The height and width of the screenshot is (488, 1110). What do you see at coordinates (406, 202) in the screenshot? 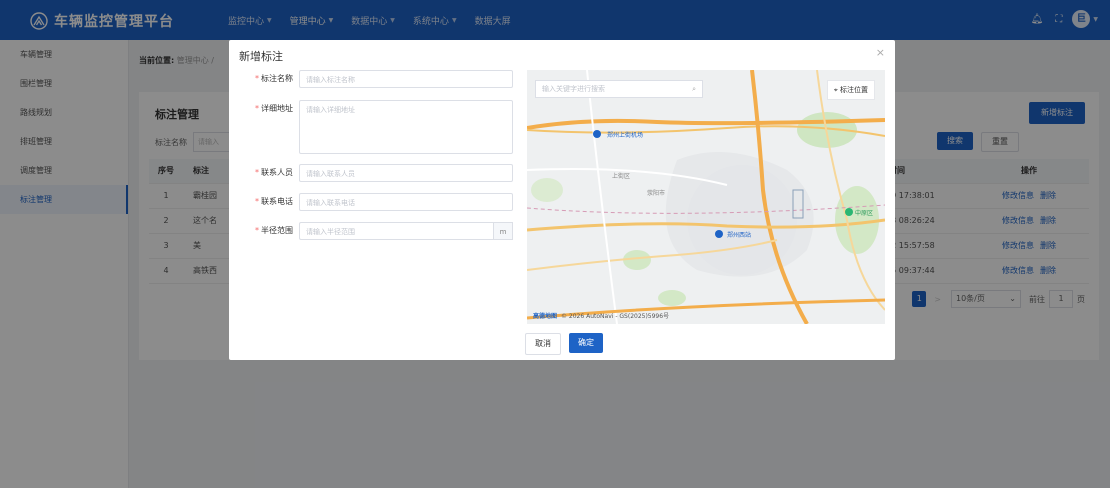
I see `phone-input: 请输入联系电话` at bounding box center [406, 202].